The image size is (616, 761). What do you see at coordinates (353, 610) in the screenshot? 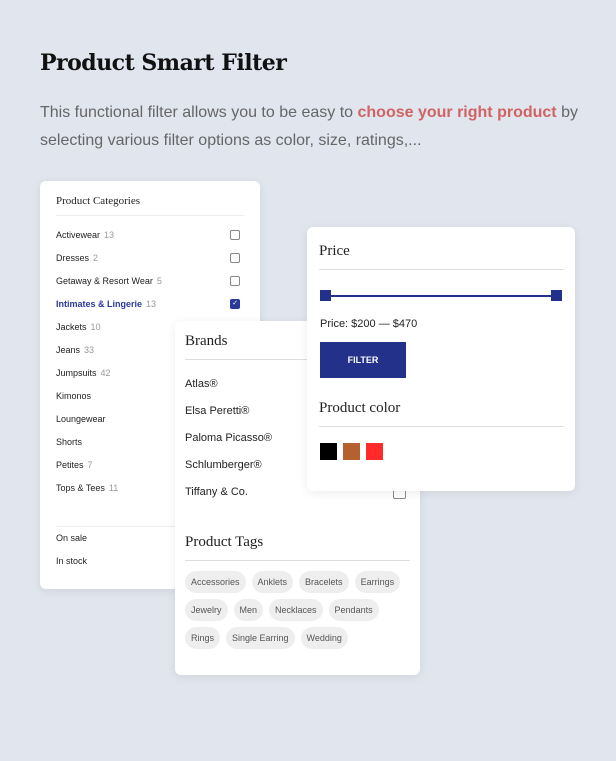
I see `tag-chip: Pendants` at bounding box center [353, 610].